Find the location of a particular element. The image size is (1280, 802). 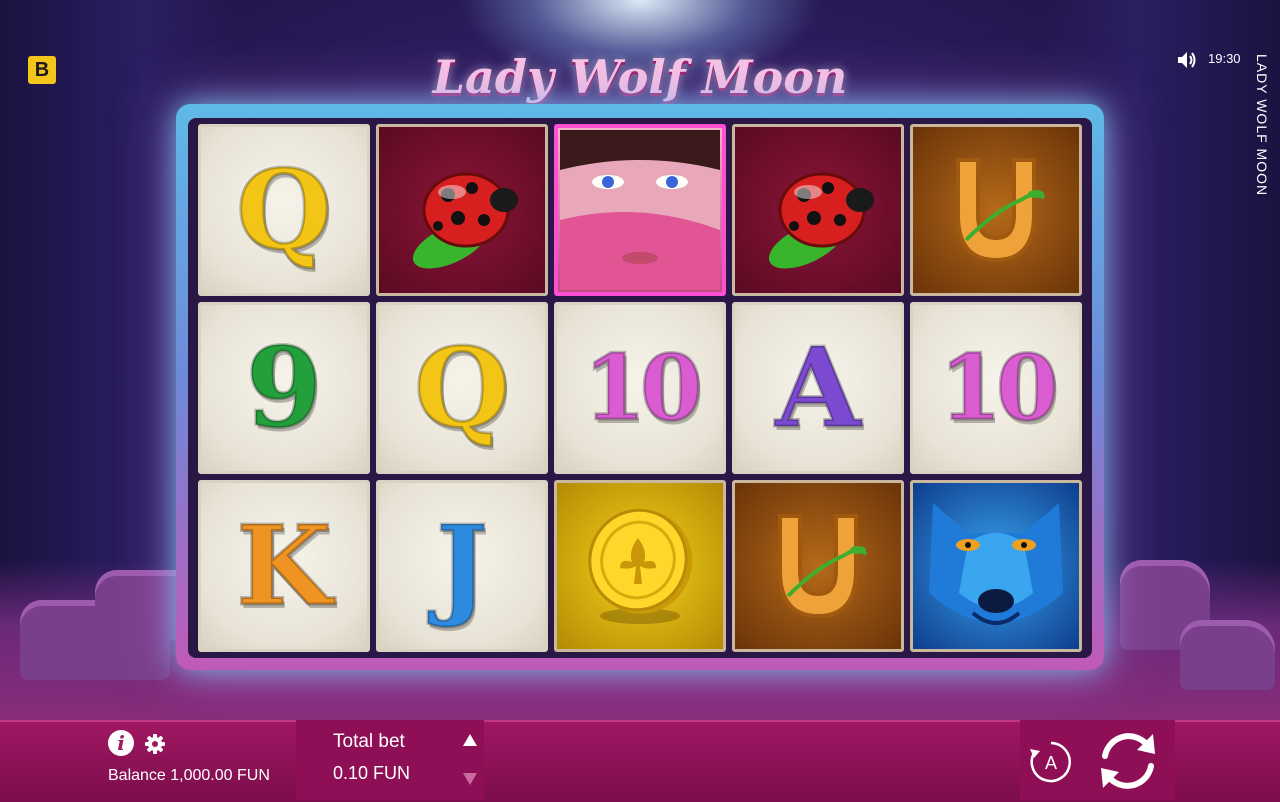

autoplay-button: A is located at coordinates (1051, 762).